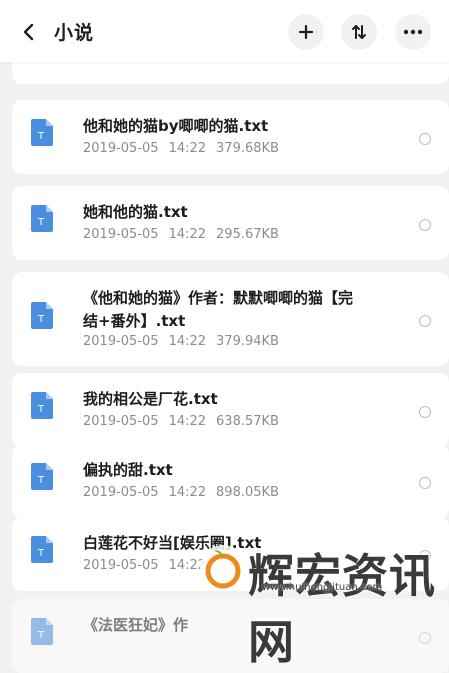 This screenshot has height=673, width=449. Describe the element at coordinates (134, 321) in the screenshot. I see `file-name: 结+番外】.txt` at that location.